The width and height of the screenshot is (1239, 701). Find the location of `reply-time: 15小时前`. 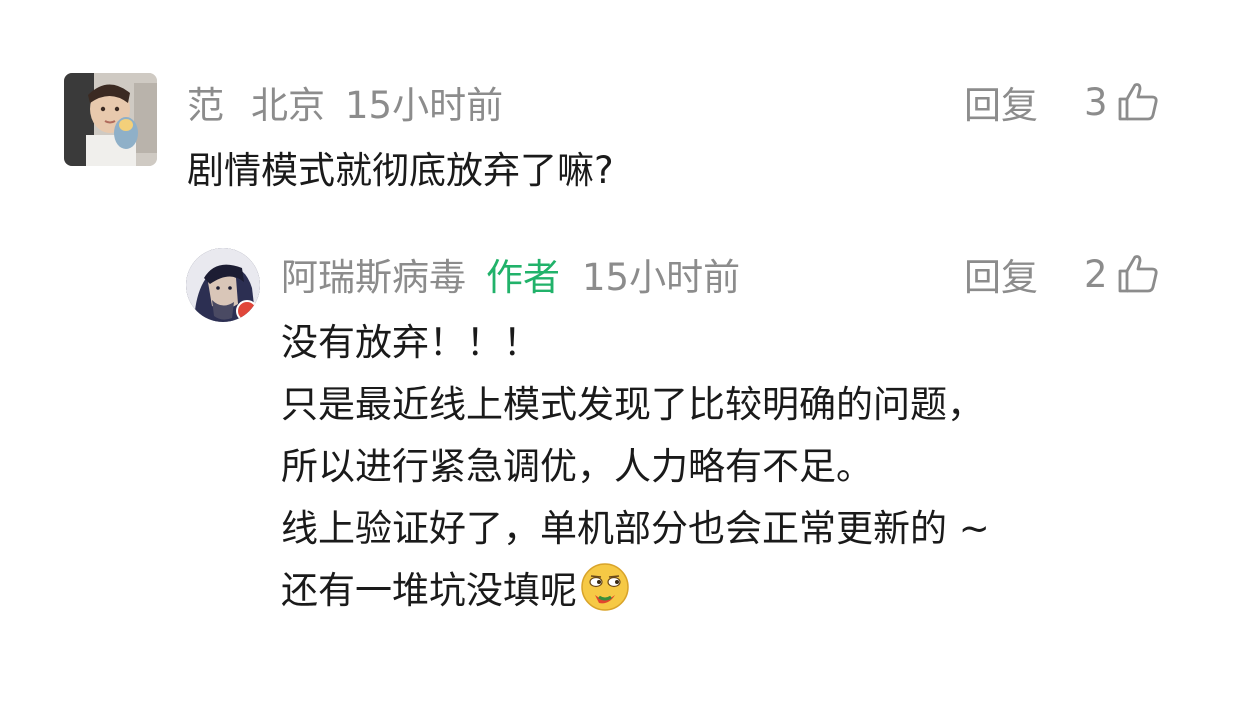

reply-time: 15小时前 is located at coordinates (661, 277).